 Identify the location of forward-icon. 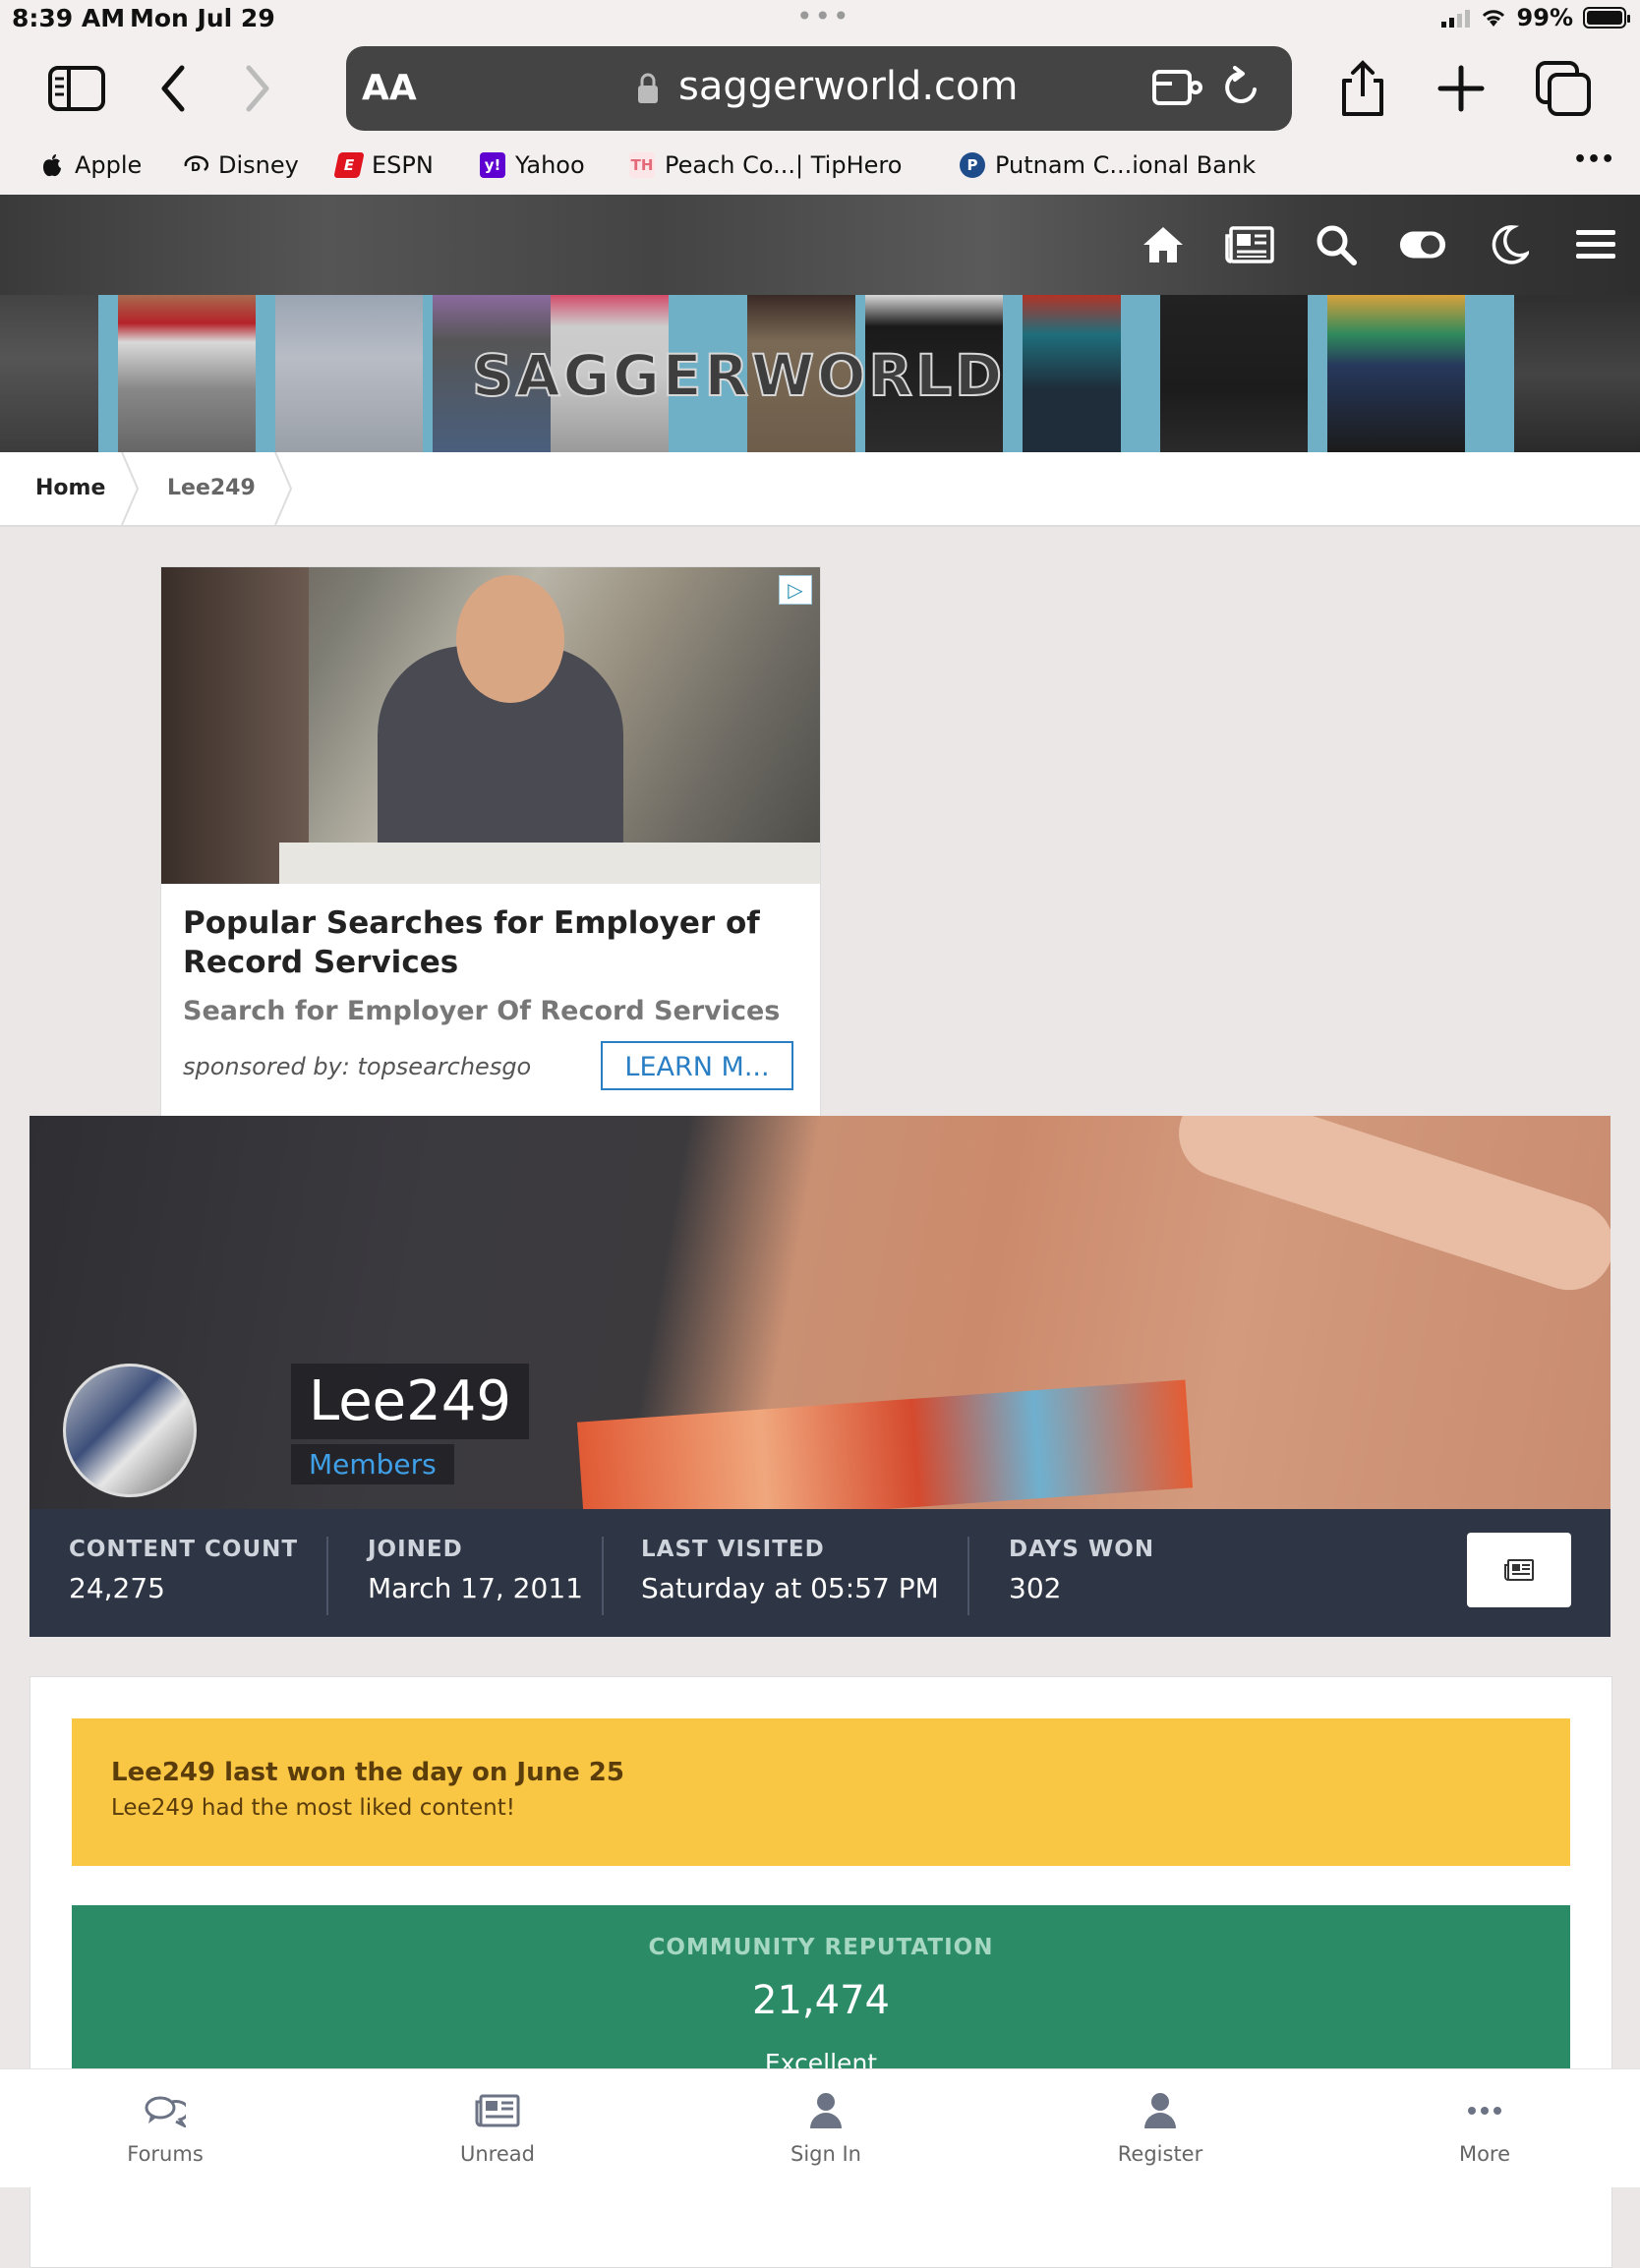
(257, 88).